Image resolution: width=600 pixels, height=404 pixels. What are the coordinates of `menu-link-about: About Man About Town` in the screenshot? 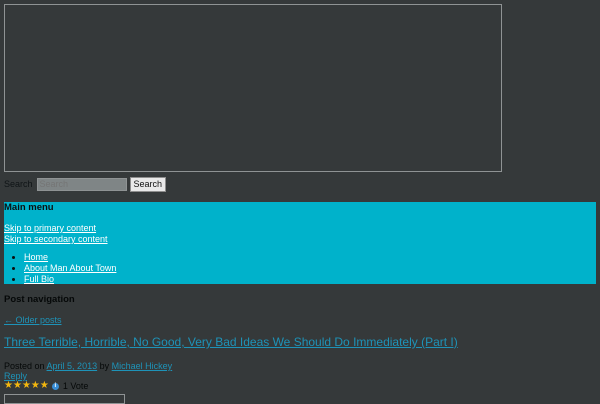 It's located at (70, 268).